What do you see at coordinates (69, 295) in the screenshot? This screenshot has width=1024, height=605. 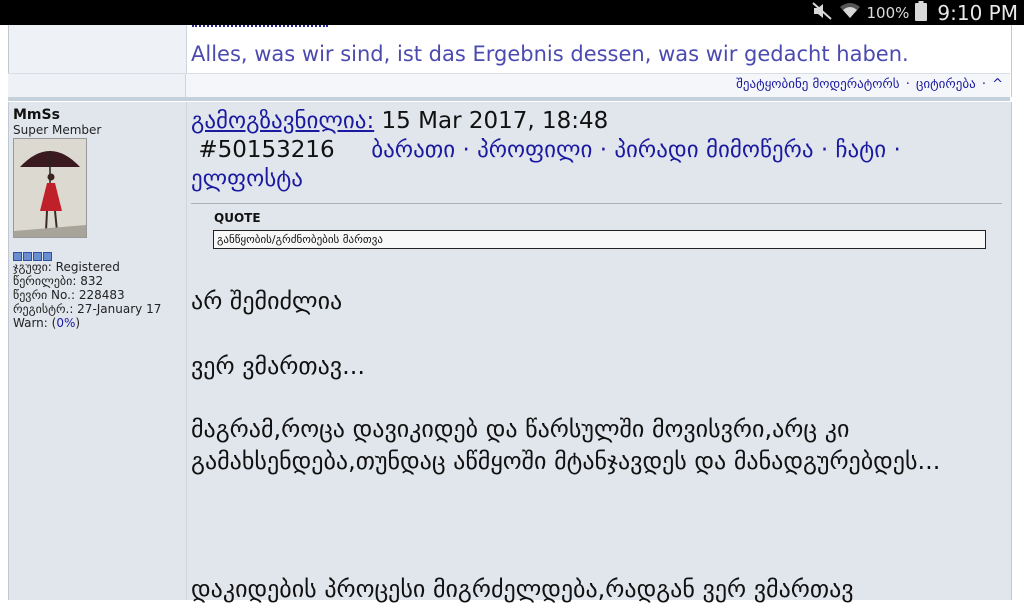 I see `user-member-number: წევრი No.: 228483` at bounding box center [69, 295].